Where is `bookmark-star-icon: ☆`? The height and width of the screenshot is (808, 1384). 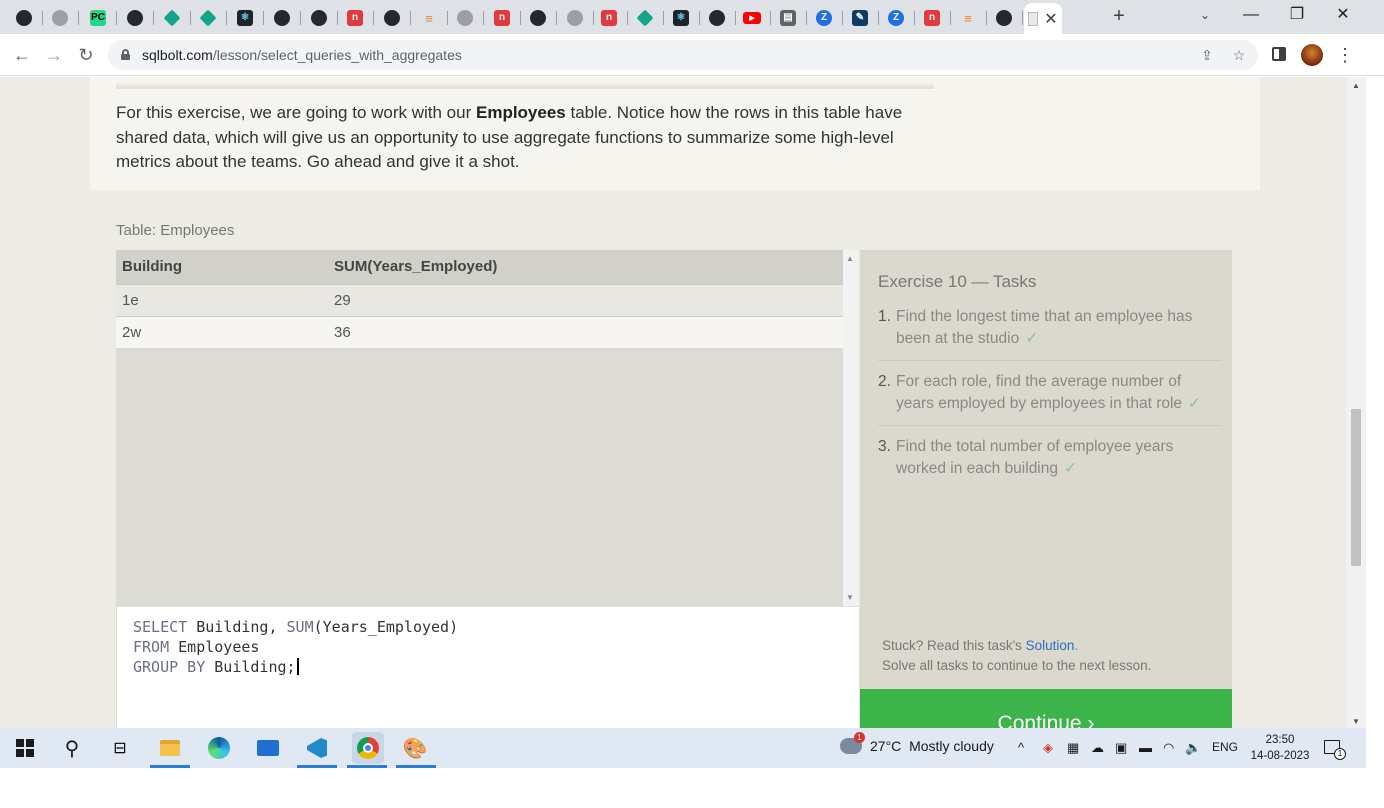
bookmark-star-icon: ☆ is located at coordinates (1239, 55).